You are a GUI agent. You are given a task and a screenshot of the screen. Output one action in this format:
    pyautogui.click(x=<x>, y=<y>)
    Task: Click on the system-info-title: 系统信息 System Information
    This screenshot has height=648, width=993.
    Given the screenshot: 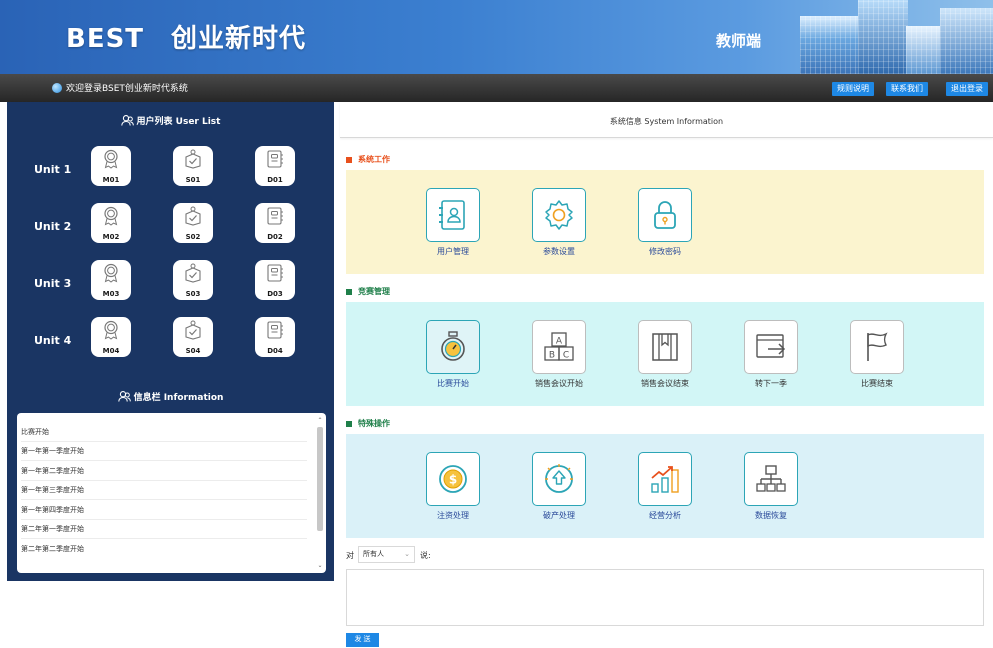 What is the action you would take?
    pyautogui.click(x=666, y=121)
    